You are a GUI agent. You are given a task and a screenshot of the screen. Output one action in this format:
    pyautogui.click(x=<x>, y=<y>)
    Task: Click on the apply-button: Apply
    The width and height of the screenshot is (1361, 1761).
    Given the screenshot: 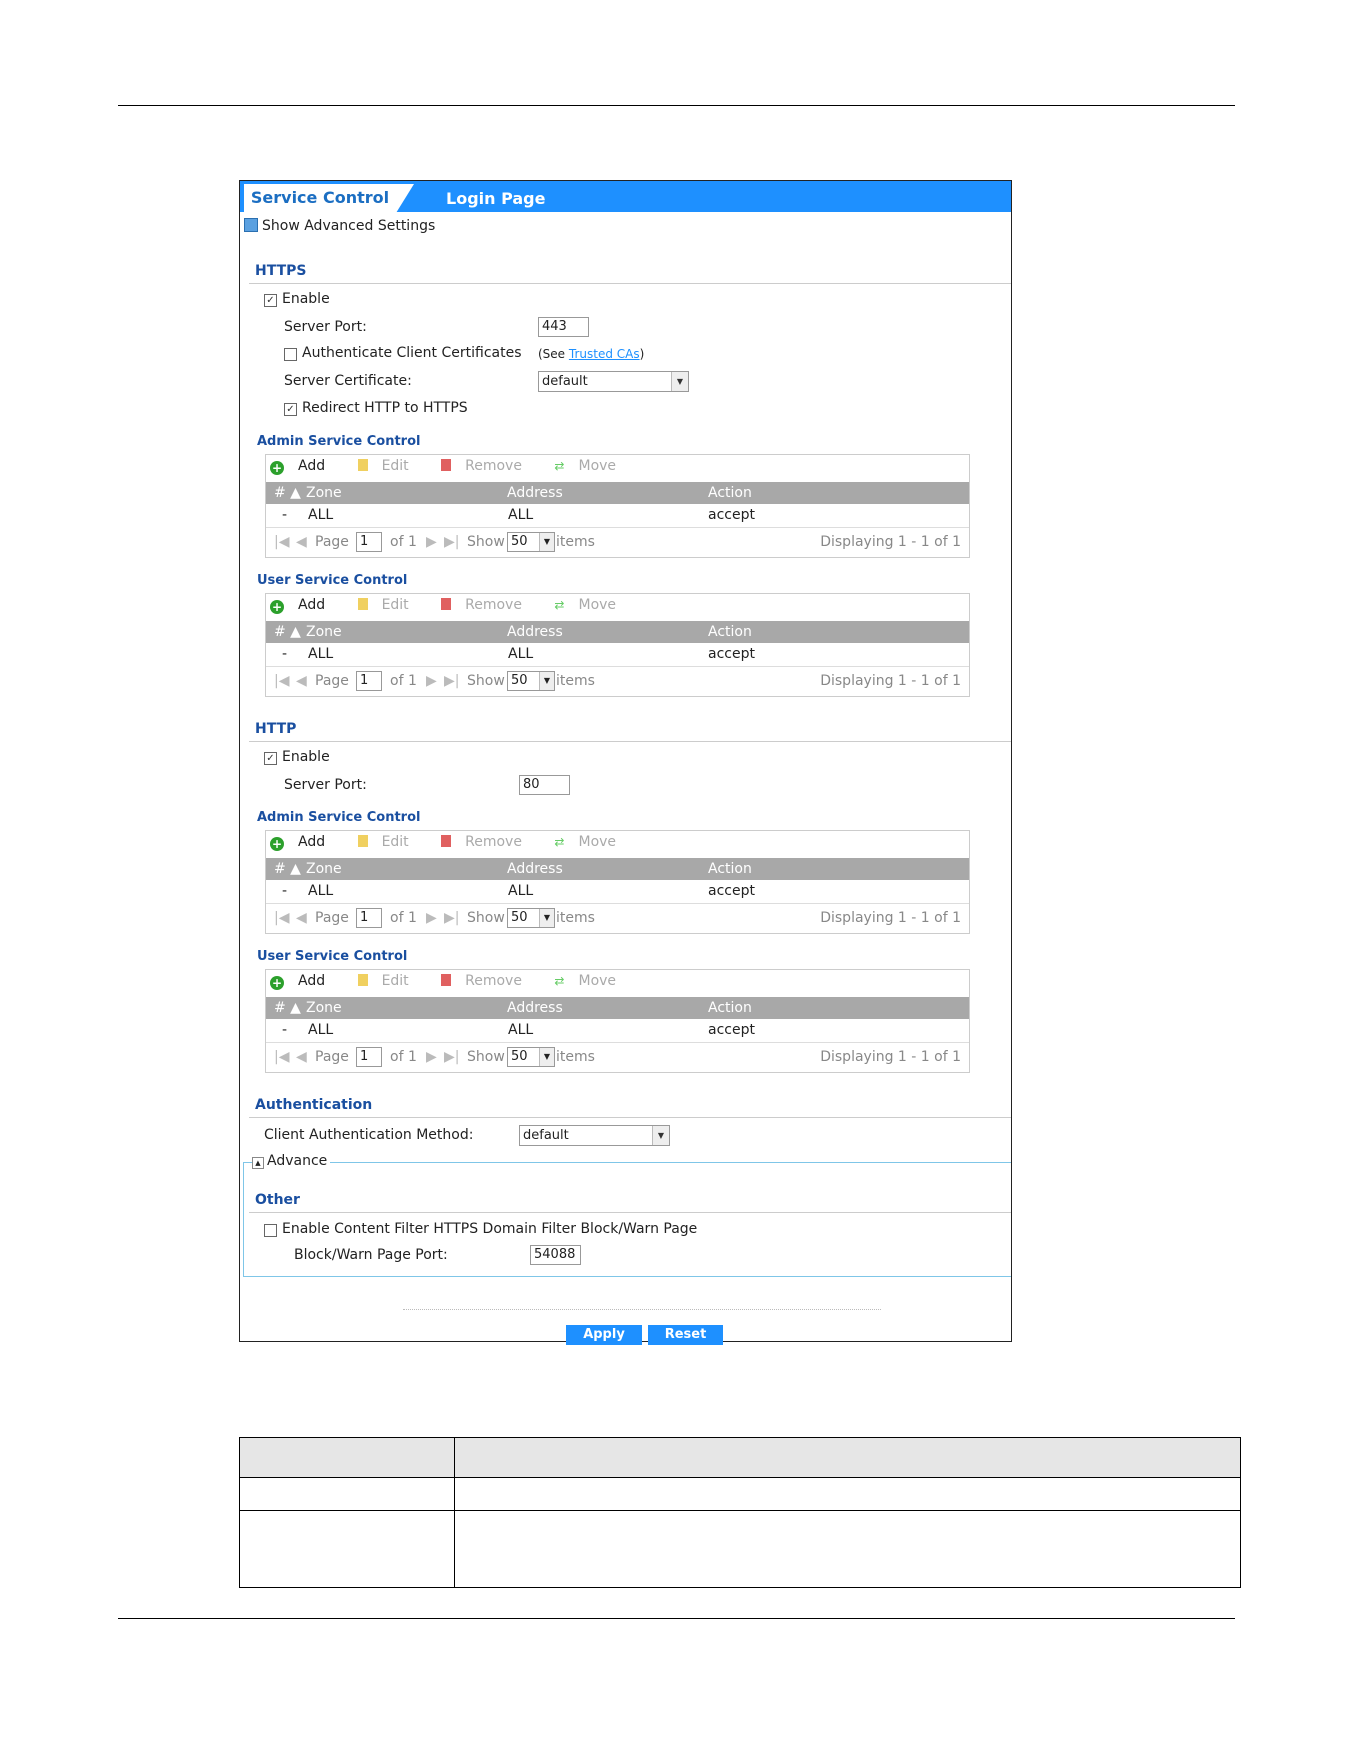 What is the action you would take?
    pyautogui.click(x=604, y=1335)
    